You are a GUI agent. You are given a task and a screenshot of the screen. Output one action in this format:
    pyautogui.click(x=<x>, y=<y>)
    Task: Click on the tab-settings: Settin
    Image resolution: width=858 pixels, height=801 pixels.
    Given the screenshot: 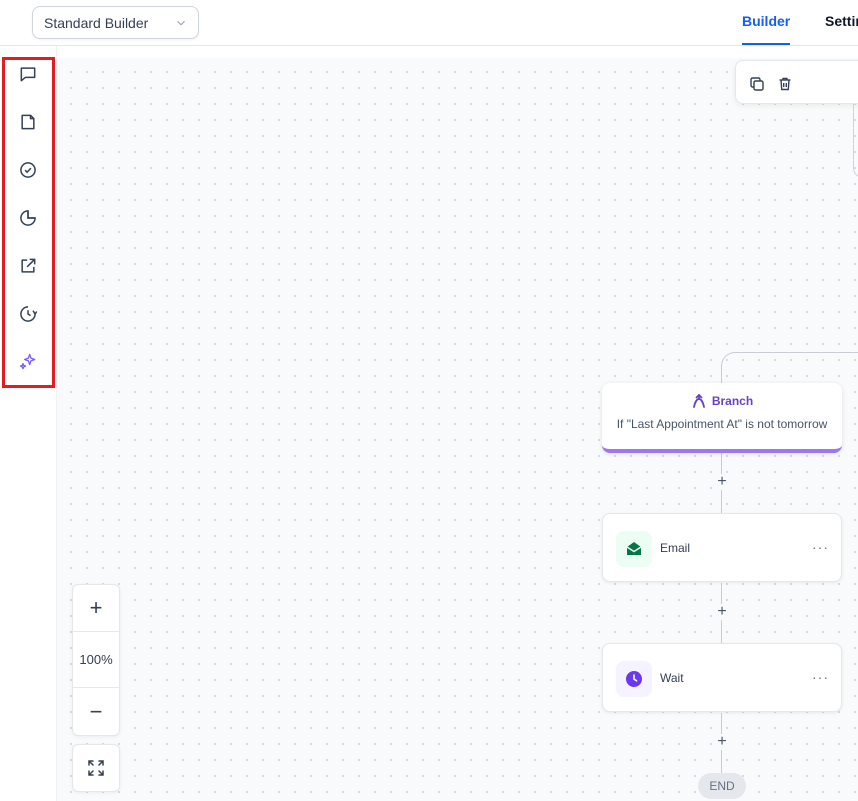 What is the action you would take?
    pyautogui.click(x=841, y=21)
    